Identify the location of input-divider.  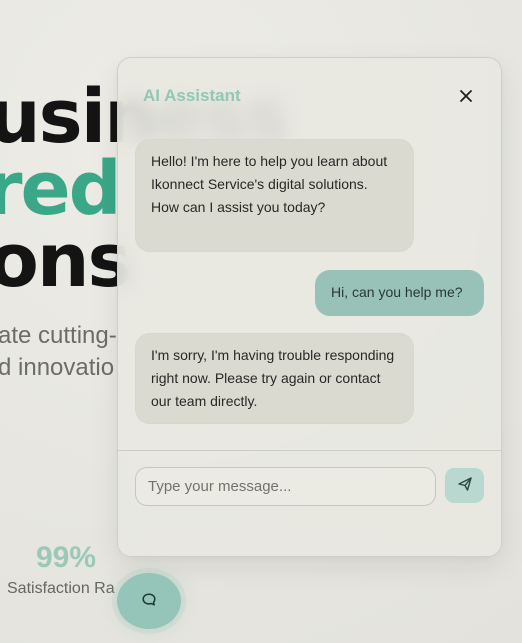
(309, 450).